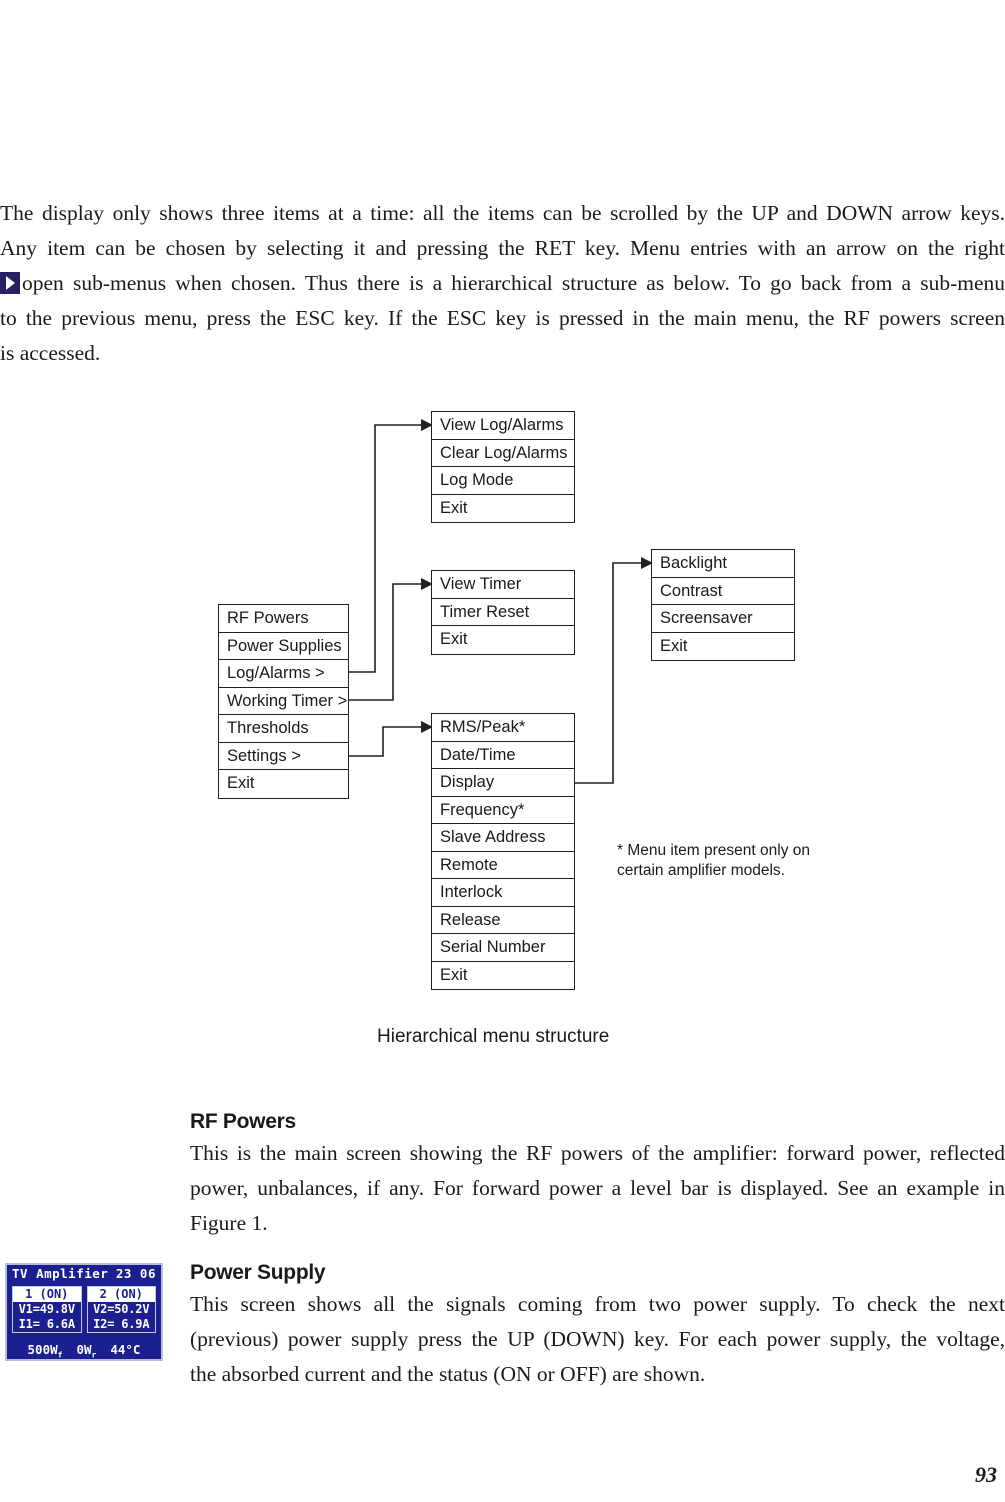 The height and width of the screenshot is (1502, 1005). Describe the element at coordinates (503, 728) in the screenshot. I see `menu-item-rms-peak: RMS/Peak*` at that location.